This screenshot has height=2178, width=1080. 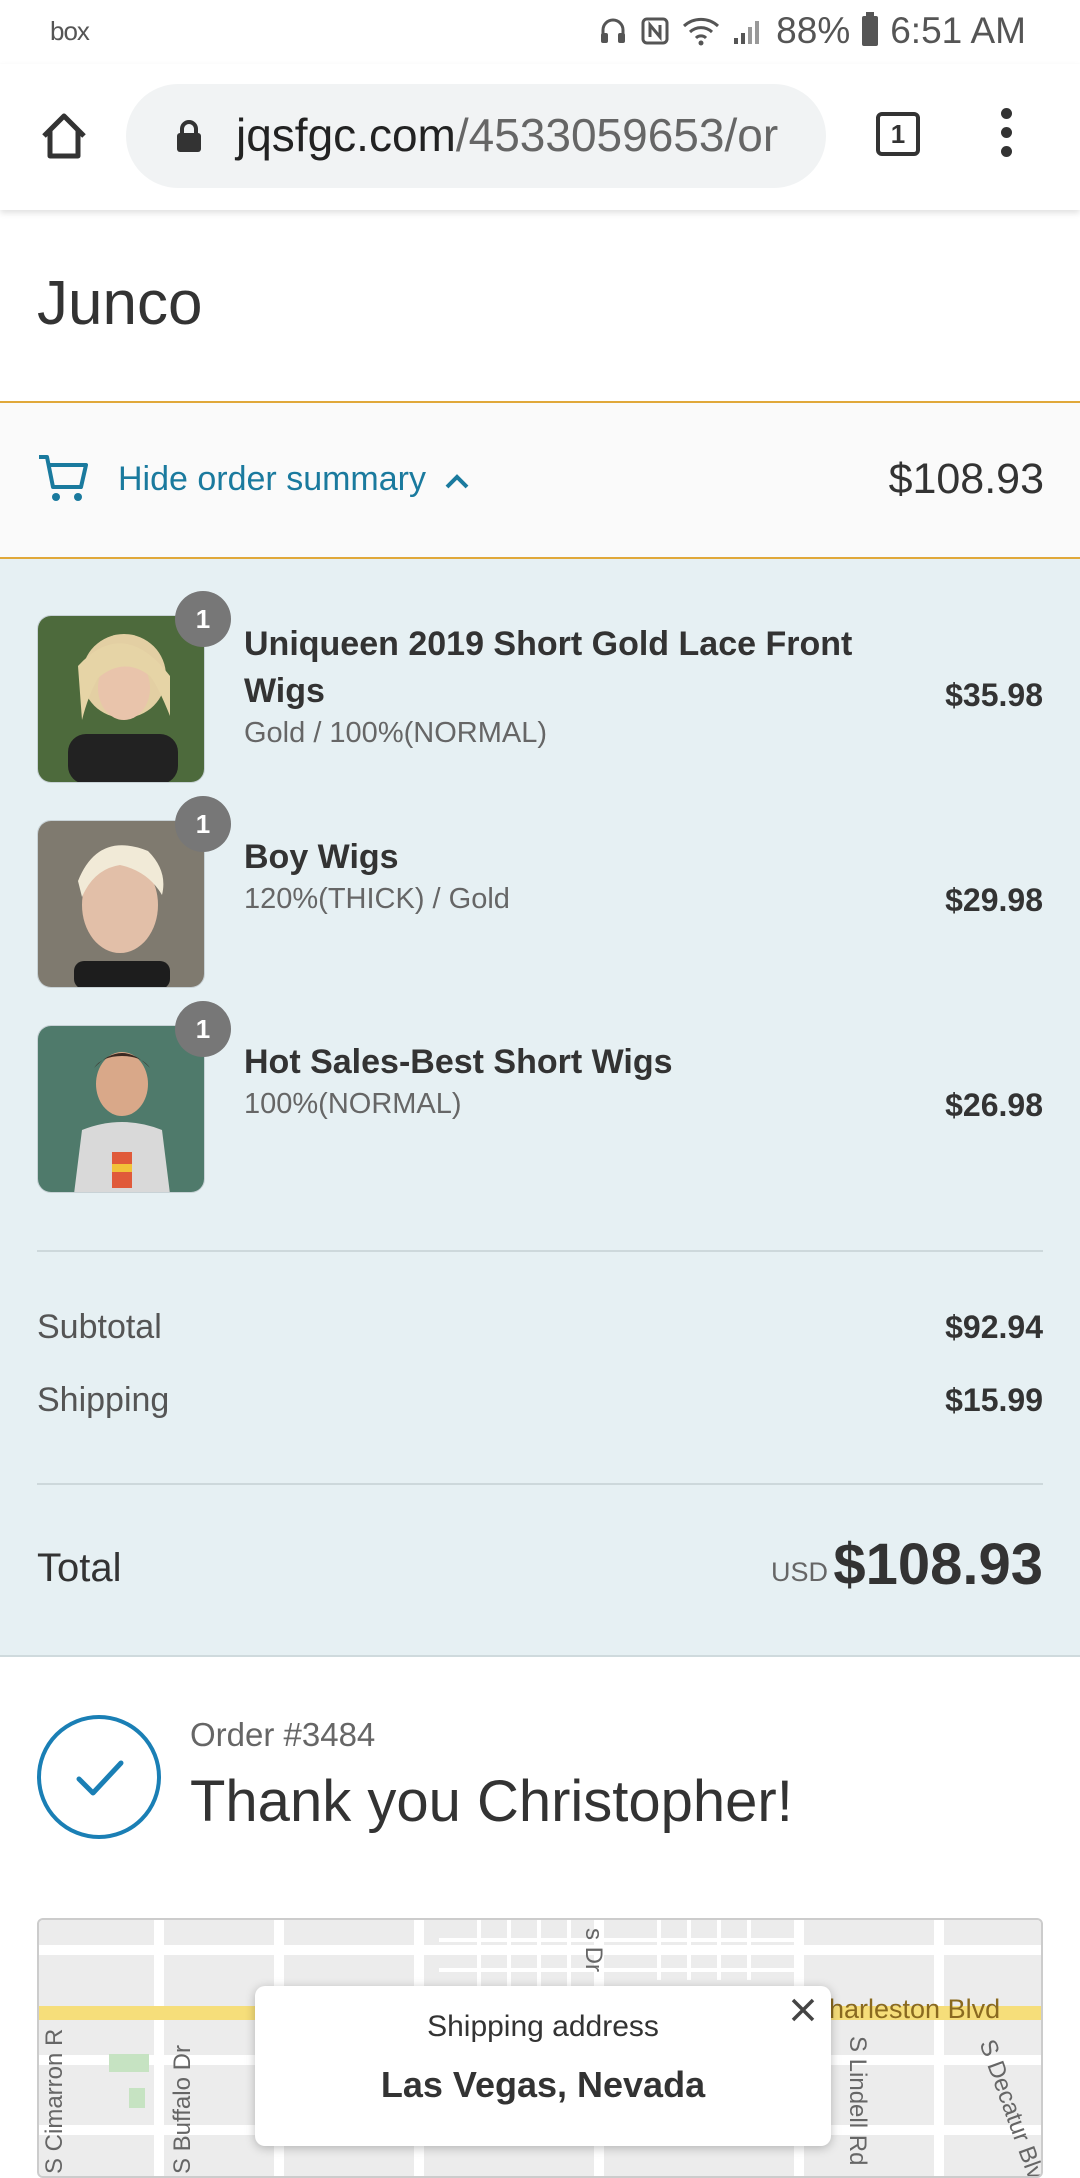 I want to click on total-value: $108.93, so click(x=938, y=1564).